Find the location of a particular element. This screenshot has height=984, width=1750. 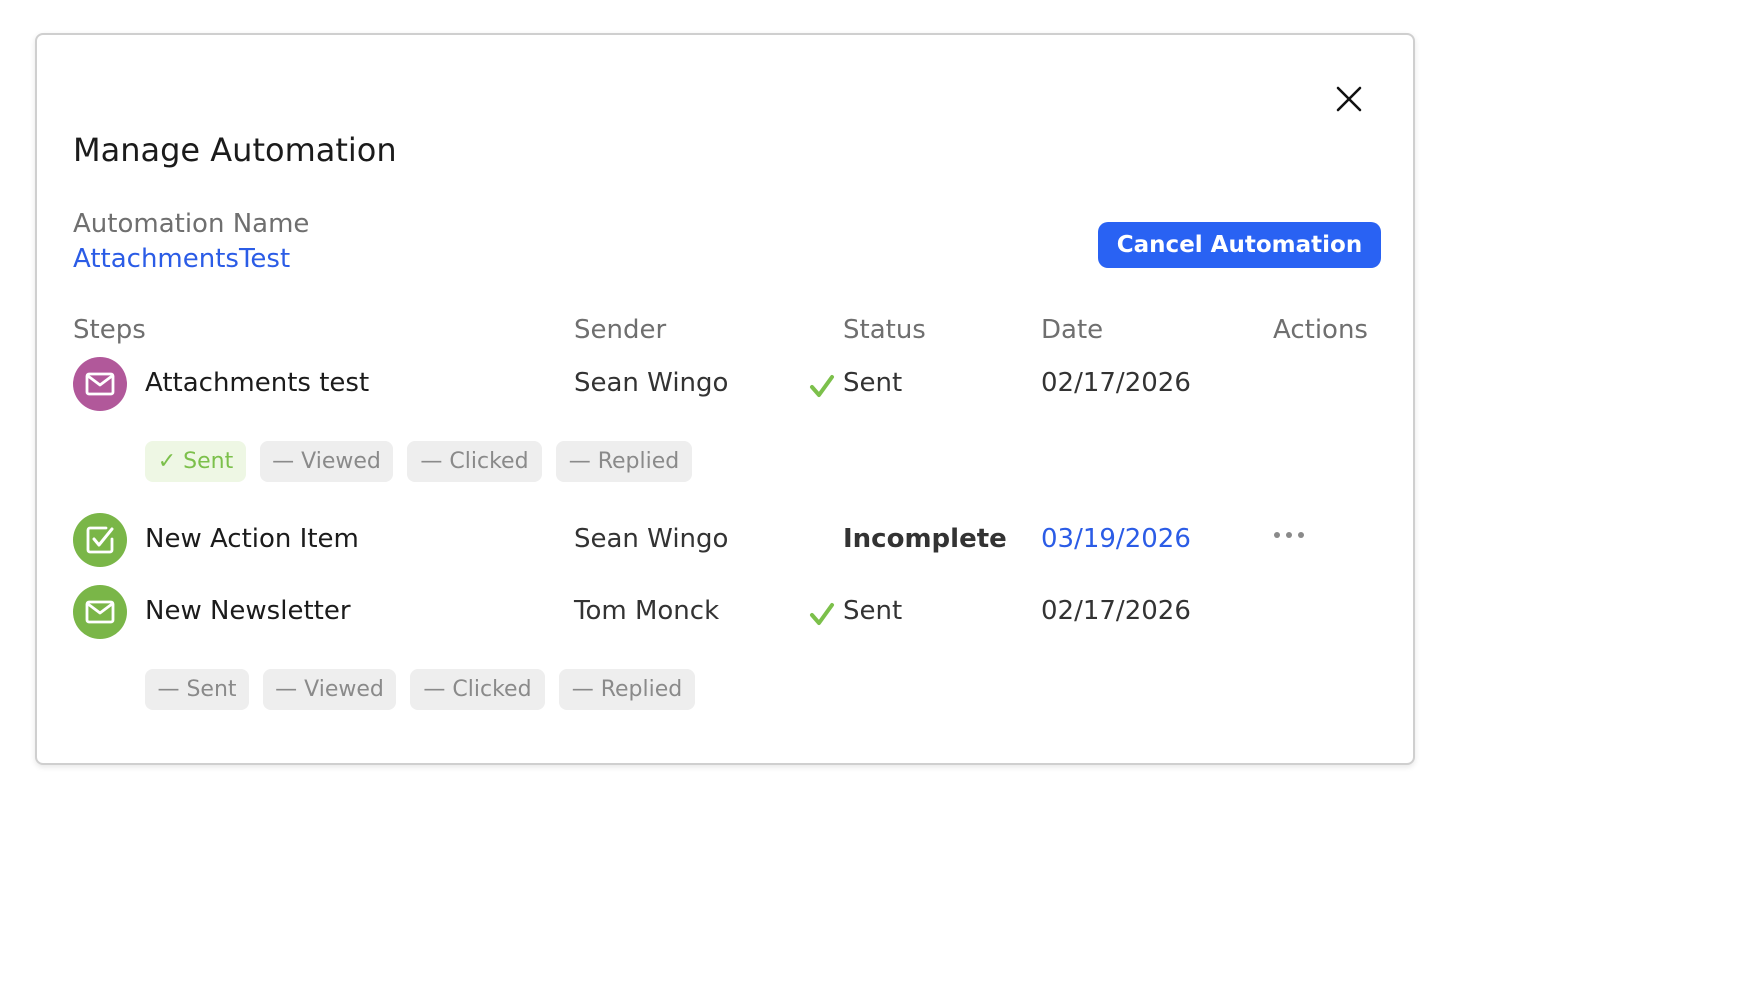

automation-name-label: Automation Name is located at coordinates (191, 224).